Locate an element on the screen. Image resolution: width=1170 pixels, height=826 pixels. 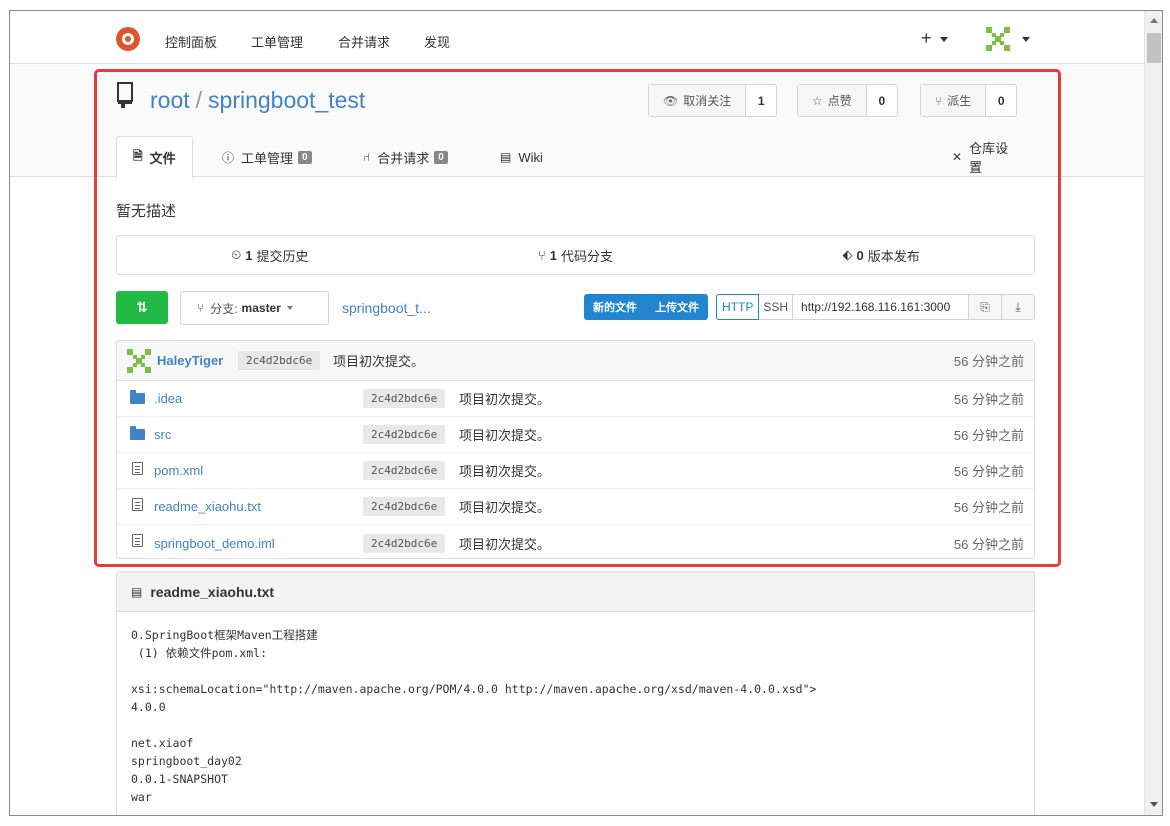
watch-count: 1 is located at coordinates (761, 100).